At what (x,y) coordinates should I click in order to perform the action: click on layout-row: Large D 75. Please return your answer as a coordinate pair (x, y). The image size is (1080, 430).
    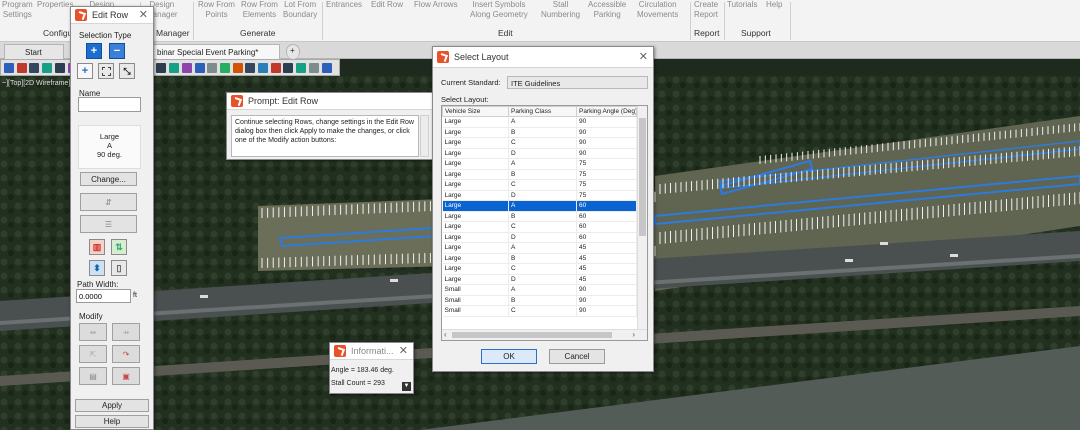
    Looking at the image, I should click on (539, 195).